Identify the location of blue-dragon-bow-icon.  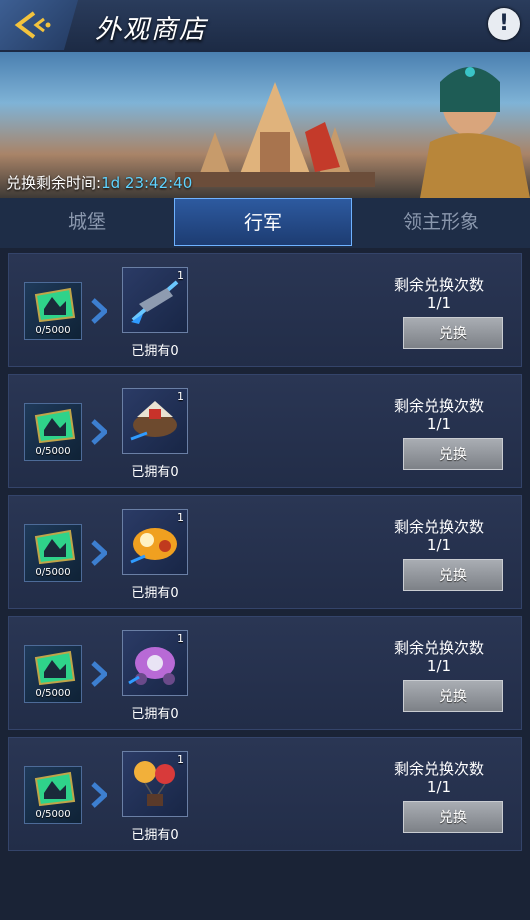
(155, 302).